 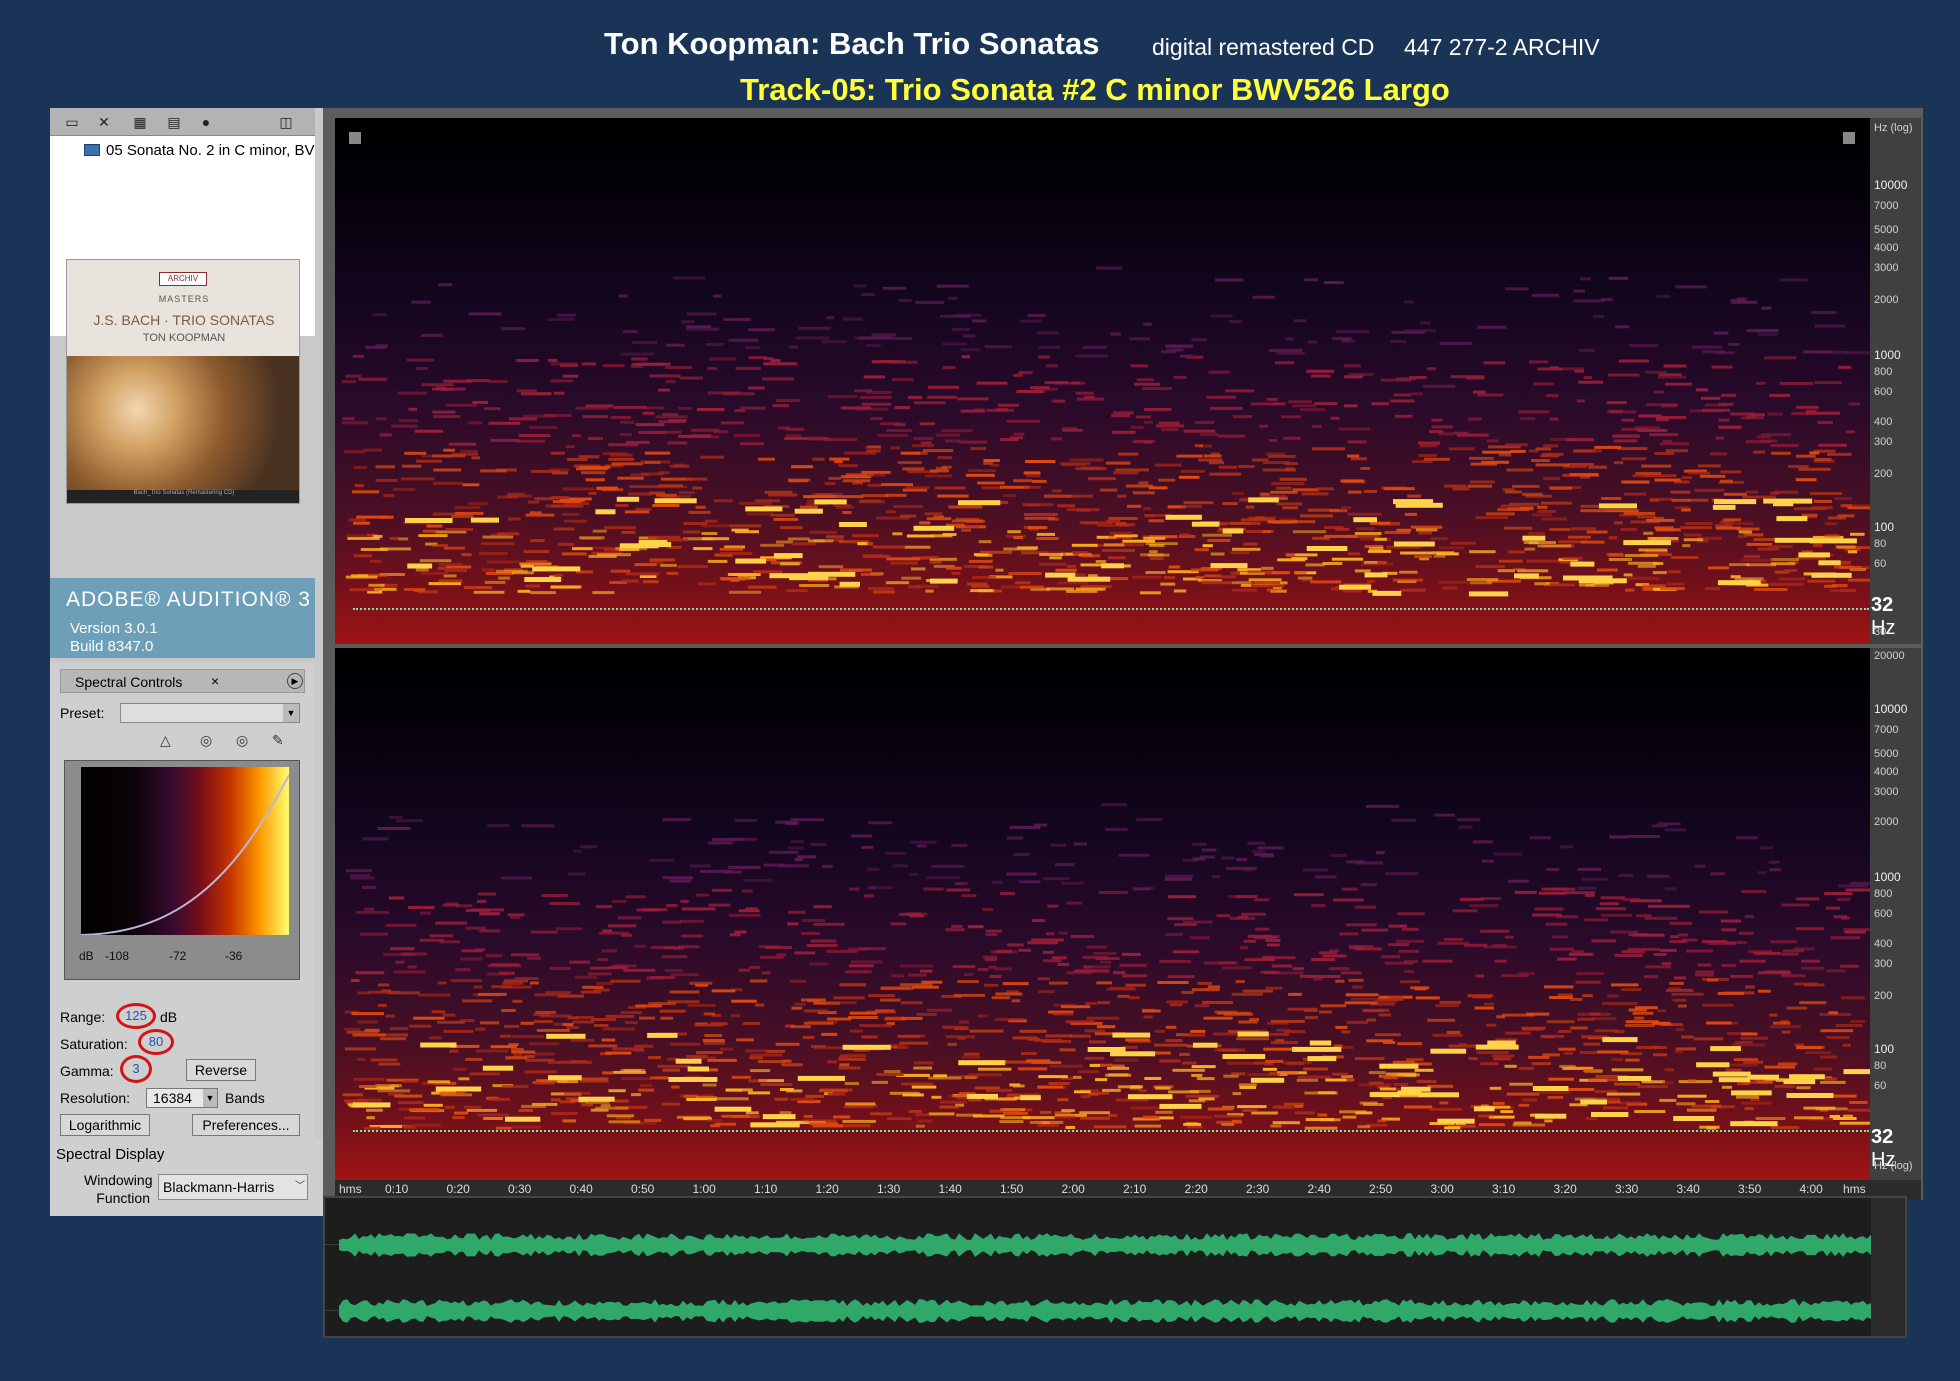 What do you see at coordinates (1888, 1267) in the screenshot?
I see `amplitude-ruler` at bounding box center [1888, 1267].